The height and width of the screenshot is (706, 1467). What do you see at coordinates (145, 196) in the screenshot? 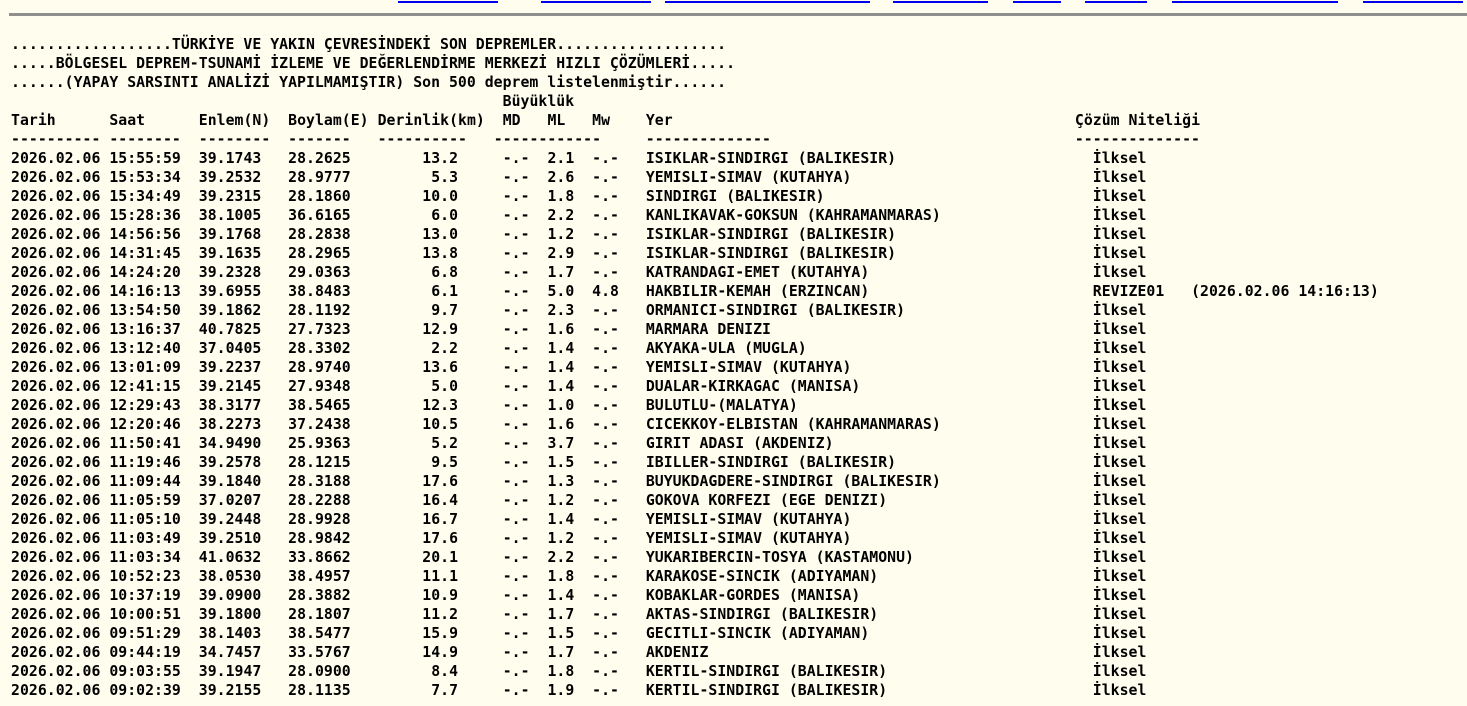
I see `cell-time: 15:34:49` at bounding box center [145, 196].